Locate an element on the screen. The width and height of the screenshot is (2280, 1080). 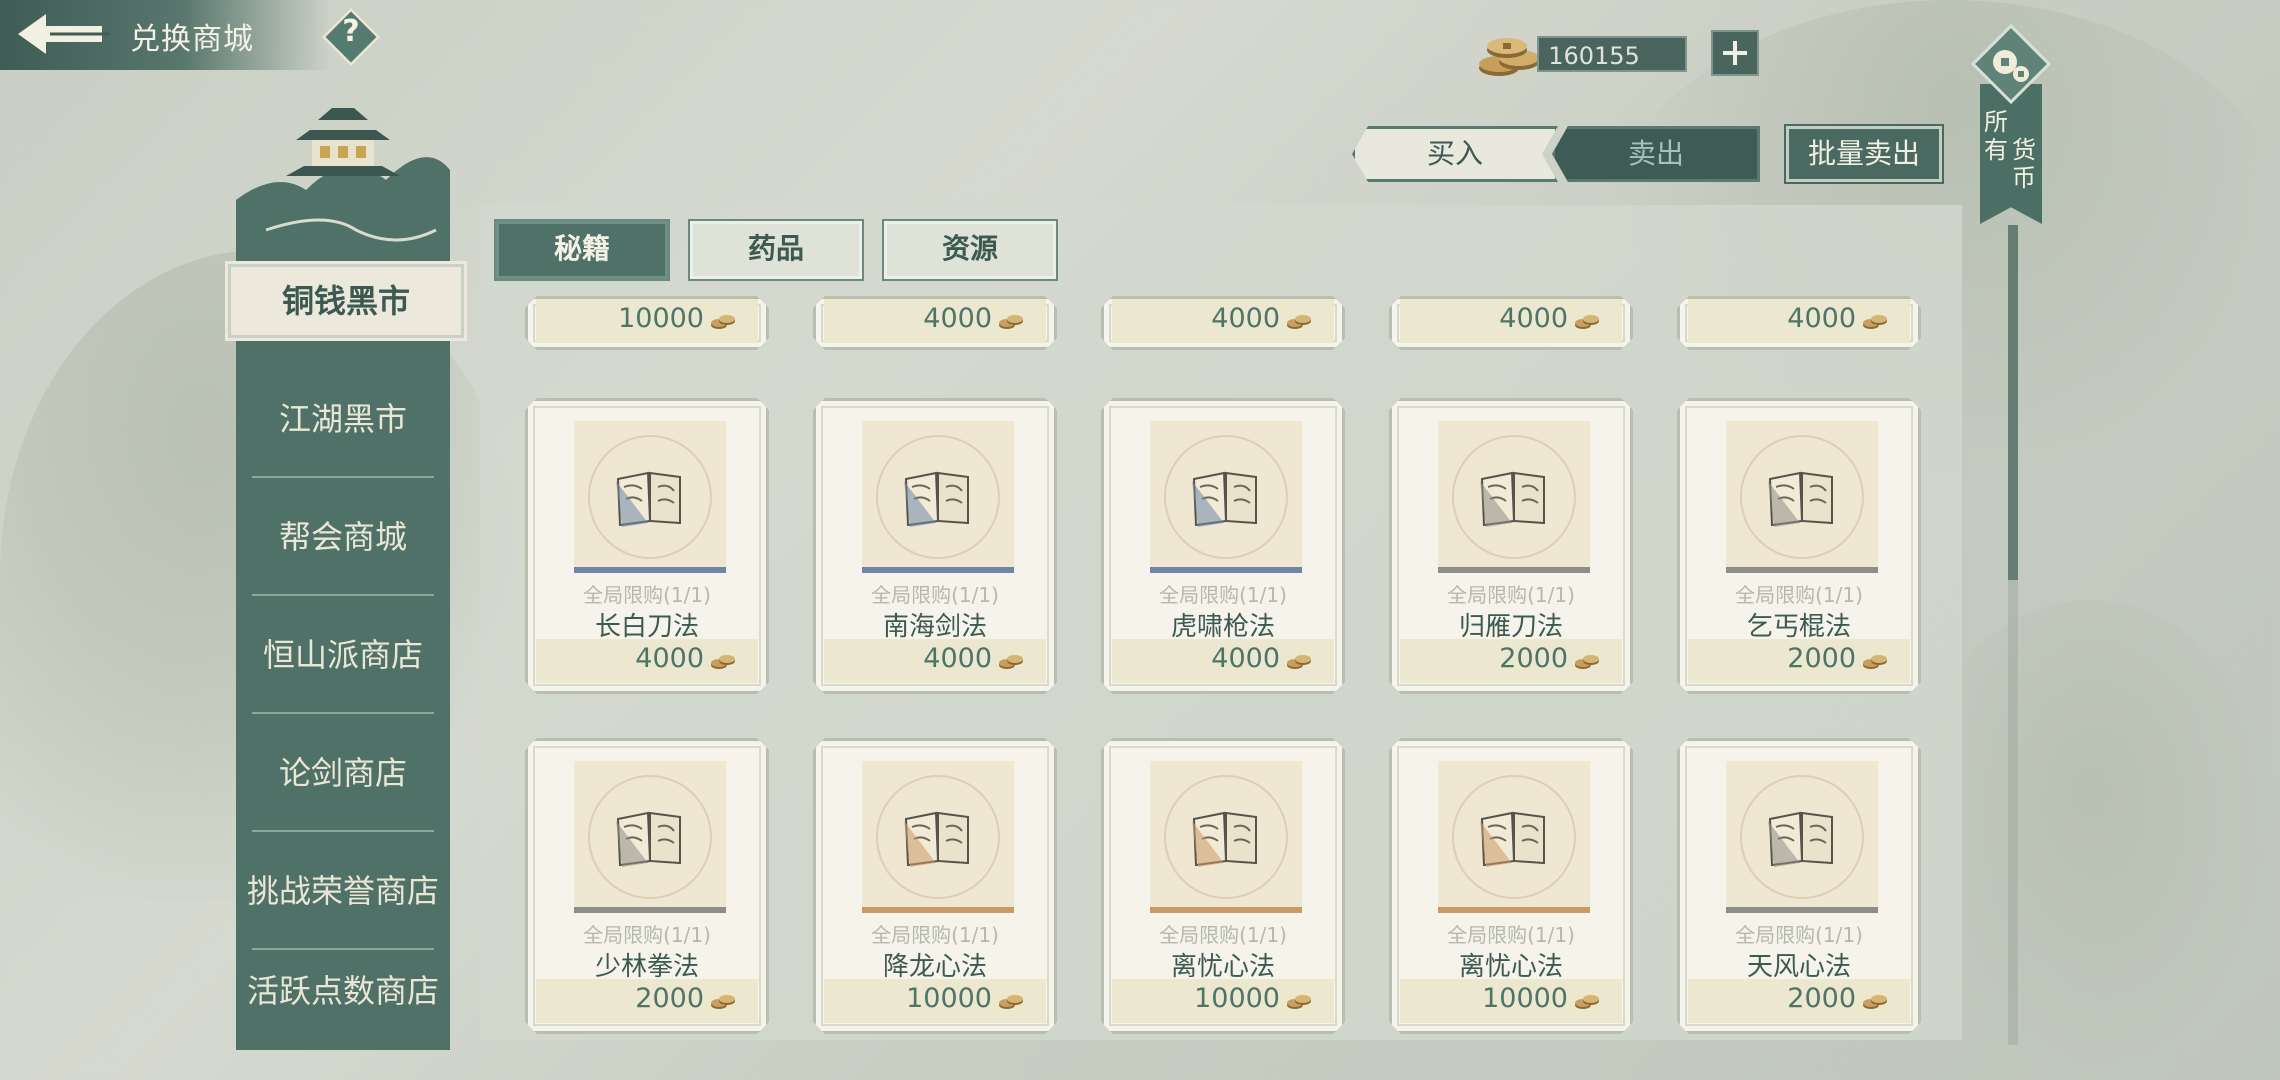
sell-tab: 卖出 is located at coordinates (1656, 154).